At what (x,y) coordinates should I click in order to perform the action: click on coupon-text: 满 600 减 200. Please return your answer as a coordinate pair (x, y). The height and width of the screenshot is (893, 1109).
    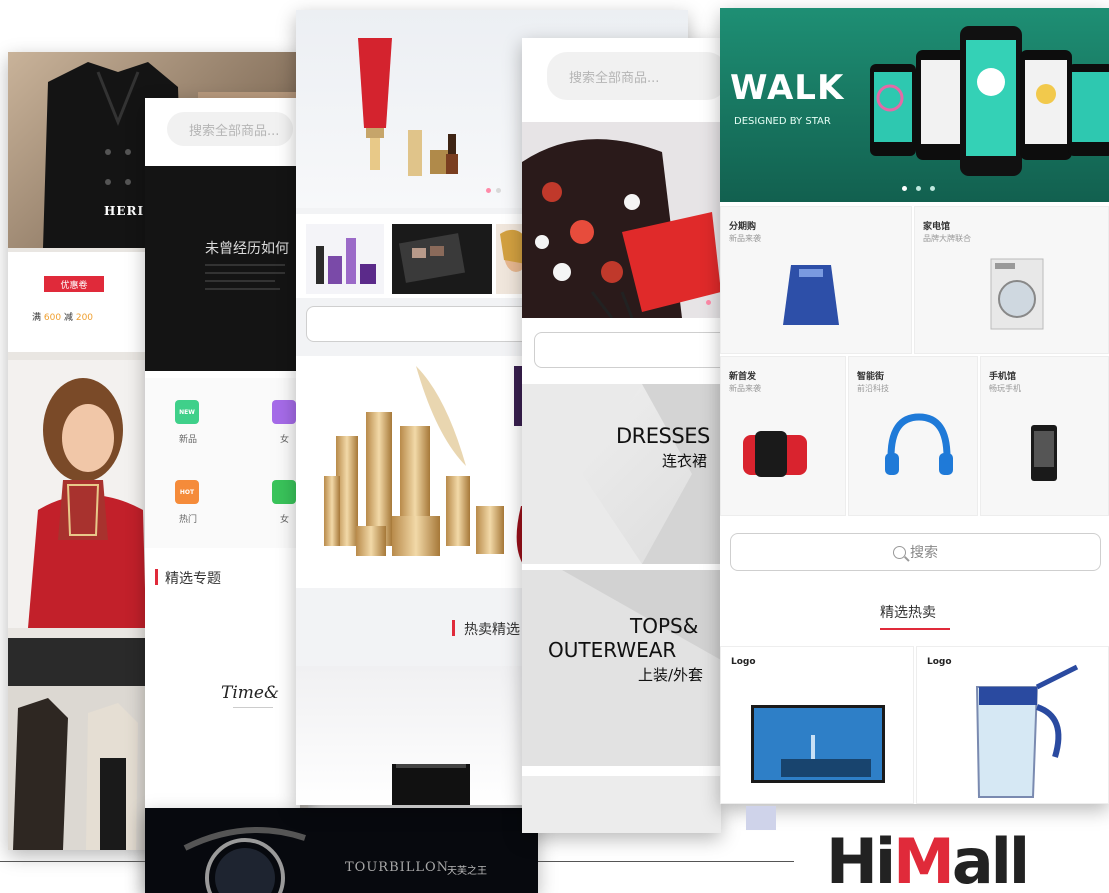
    Looking at the image, I should click on (62, 316).